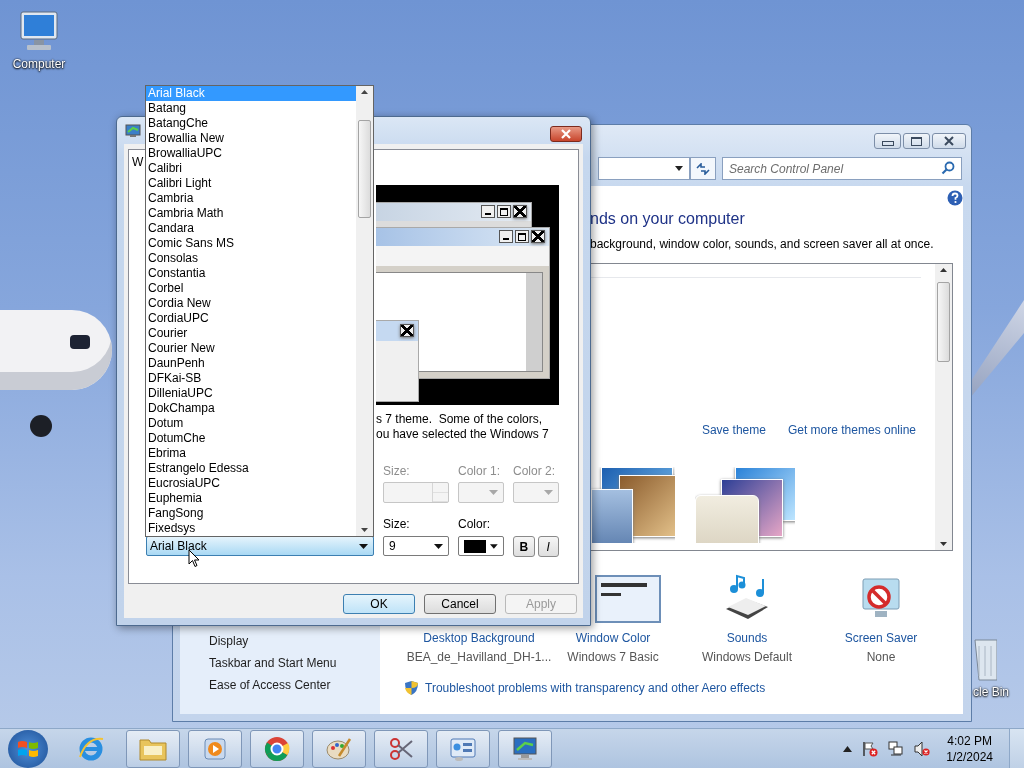 Image resolution: width=1024 pixels, height=768 pixels. I want to click on font-list-item: Consolas, so click(251, 258).